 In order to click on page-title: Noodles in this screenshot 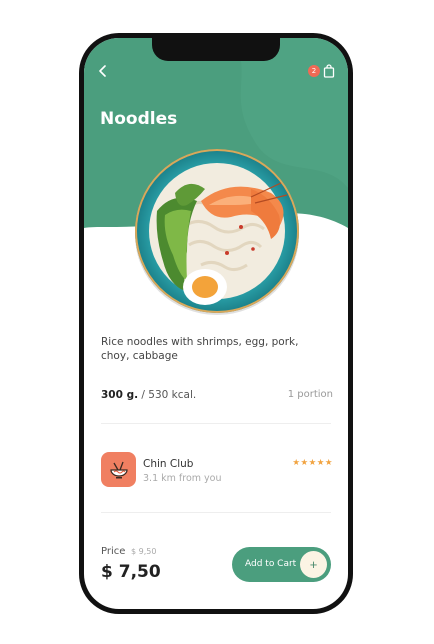, I will do `click(139, 119)`.